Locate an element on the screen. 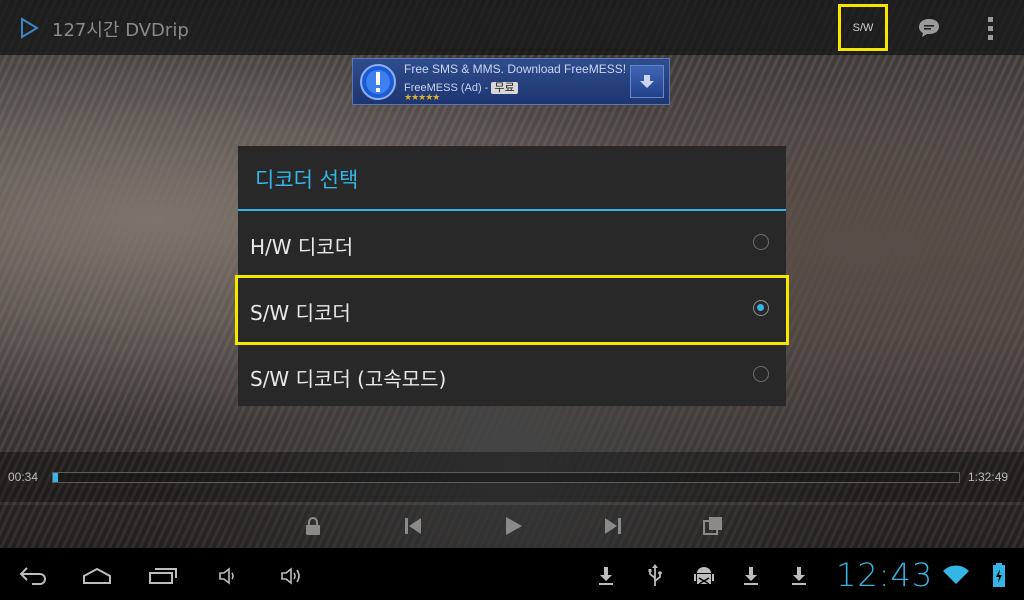  radio-hw-decoder is located at coordinates (761, 242).